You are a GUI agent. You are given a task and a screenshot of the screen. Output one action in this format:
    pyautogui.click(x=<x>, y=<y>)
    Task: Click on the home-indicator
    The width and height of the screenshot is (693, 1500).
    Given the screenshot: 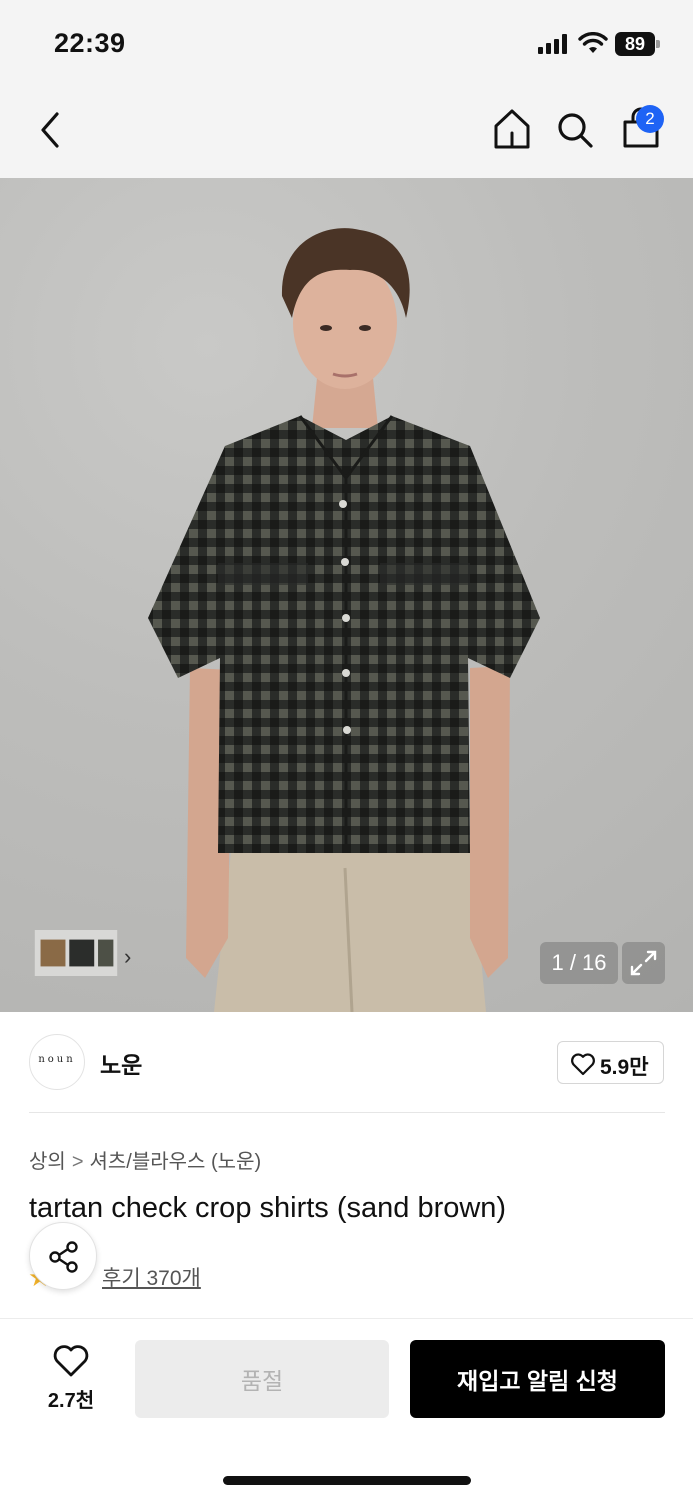 What is the action you would take?
    pyautogui.click(x=347, y=1480)
    